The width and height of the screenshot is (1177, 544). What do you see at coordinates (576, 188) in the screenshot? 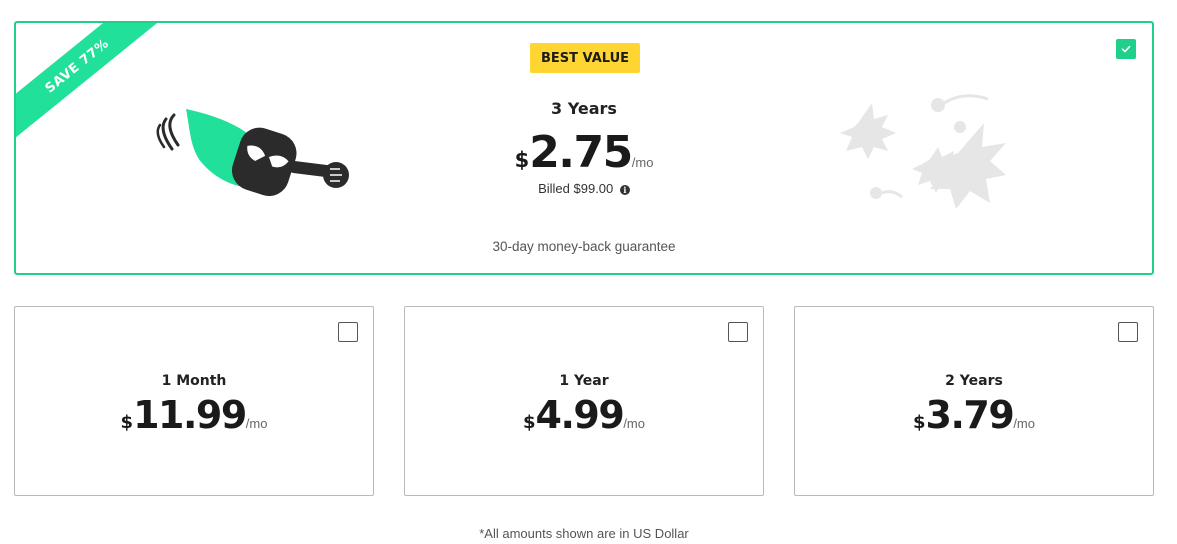
I see `billed-text: Billed $99.00` at bounding box center [576, 188].